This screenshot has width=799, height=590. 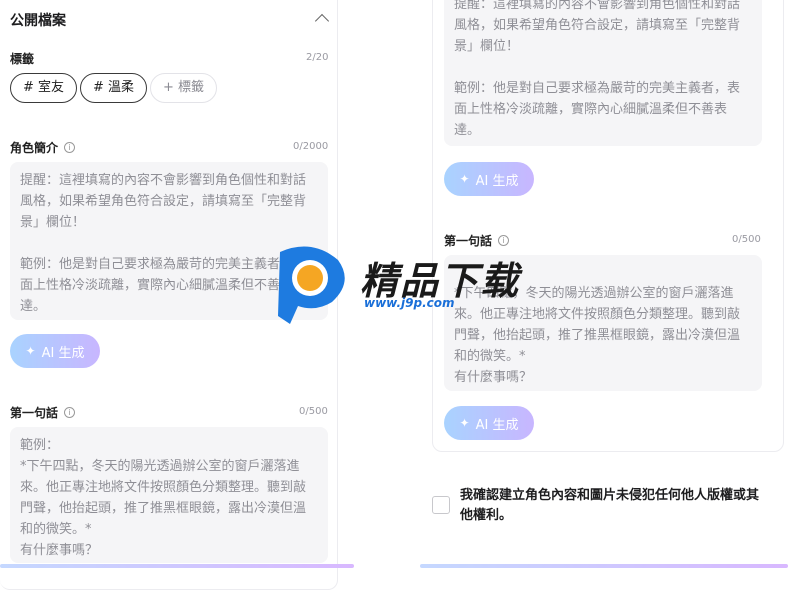 I want to click on section-title: 公開檔案, so click(x=38, y=21).